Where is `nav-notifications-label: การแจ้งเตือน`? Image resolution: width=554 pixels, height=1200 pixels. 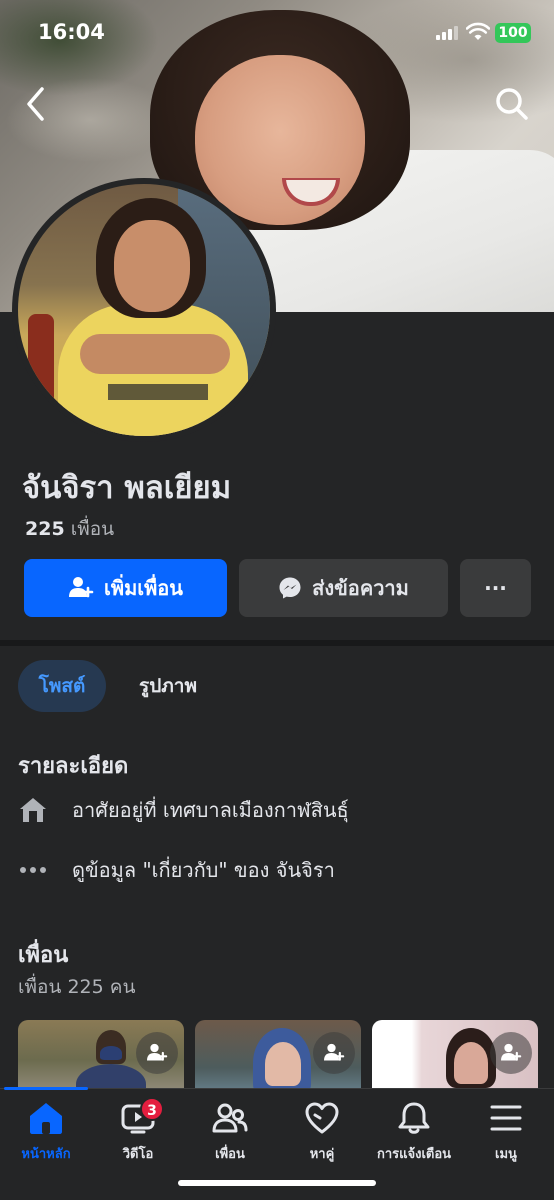
nav-notifications-label: การแจ้งเตือน is located at coordinates (414, 1154).